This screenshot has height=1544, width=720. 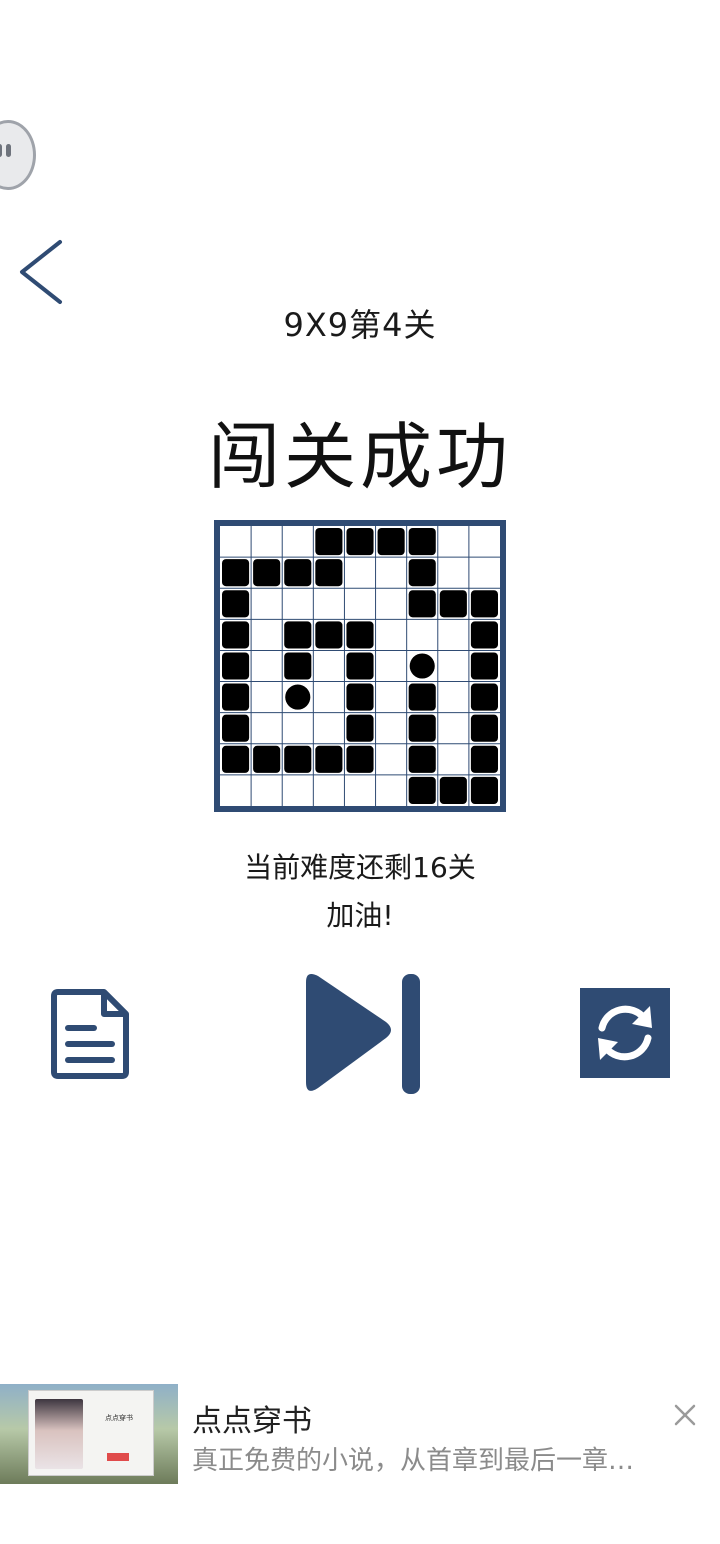 What do you see at coordinates (5, 150) in the screenshot?
I see `chat-bubble-icon` at bounding box center [5, 150].